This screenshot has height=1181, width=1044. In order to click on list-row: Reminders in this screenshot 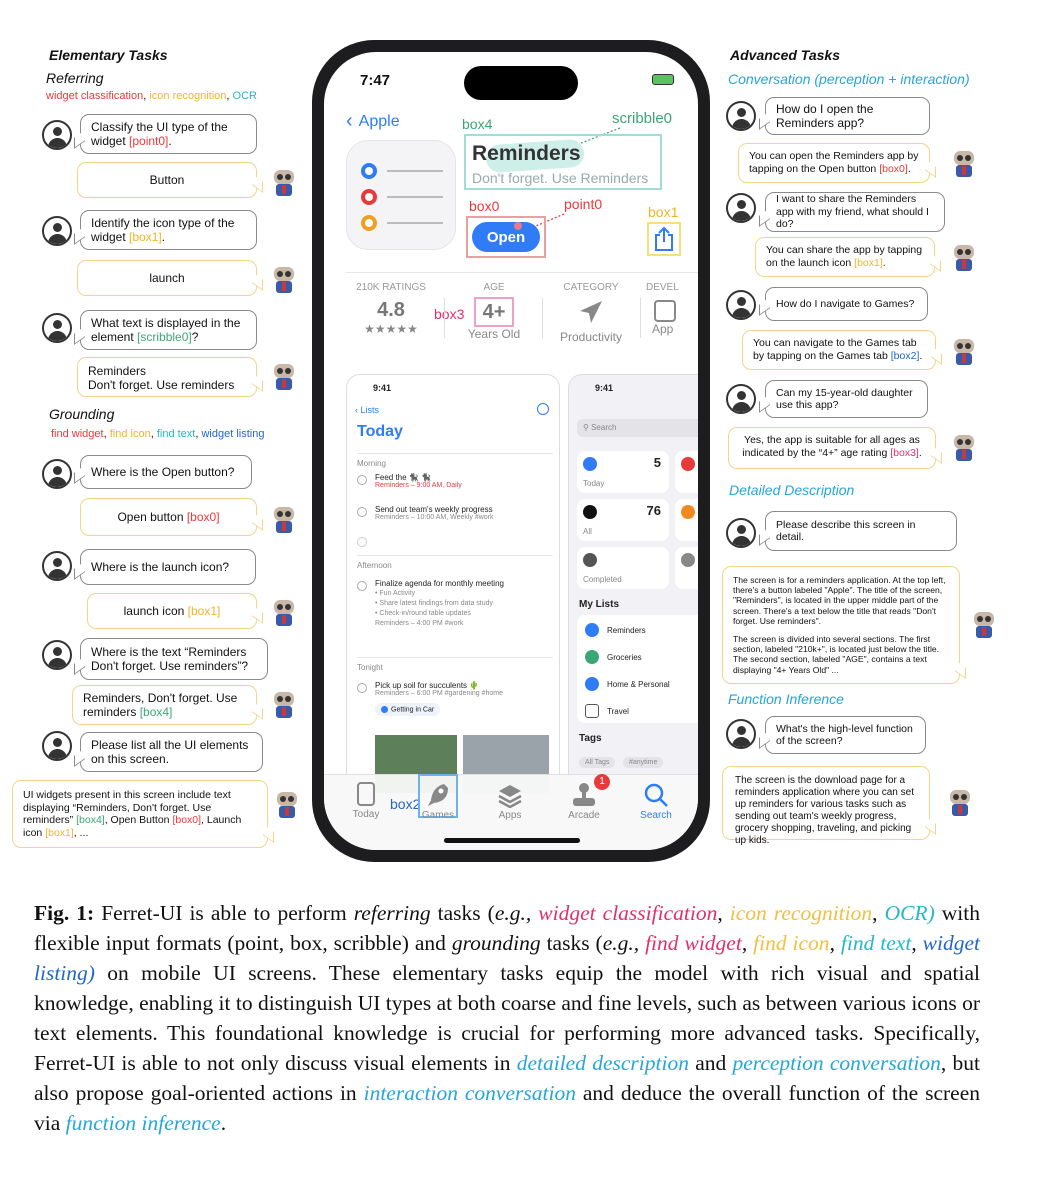, I will do `click(615, 630)`.